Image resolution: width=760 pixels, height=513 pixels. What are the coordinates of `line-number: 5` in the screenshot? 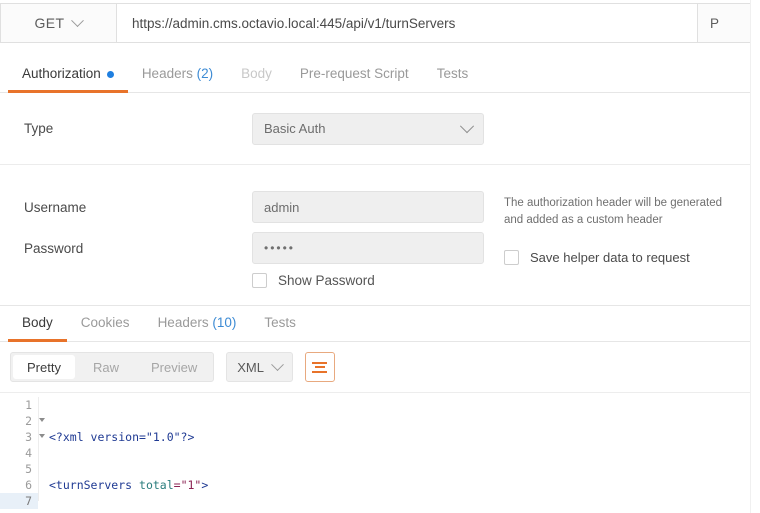 It's located at (28, 469).